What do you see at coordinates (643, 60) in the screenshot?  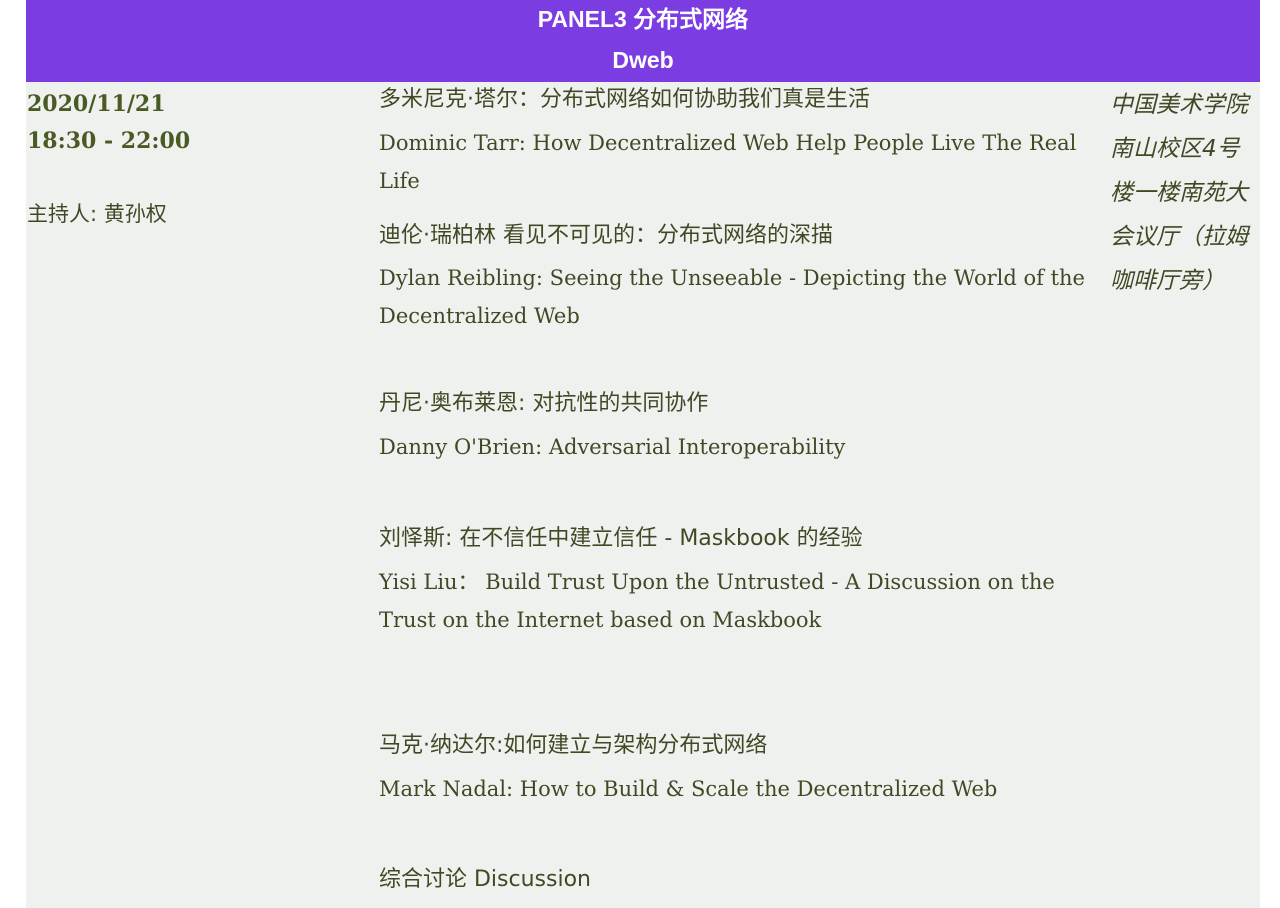 I see `panel-subtitle: Dweb` at bounding box center [643, 60].